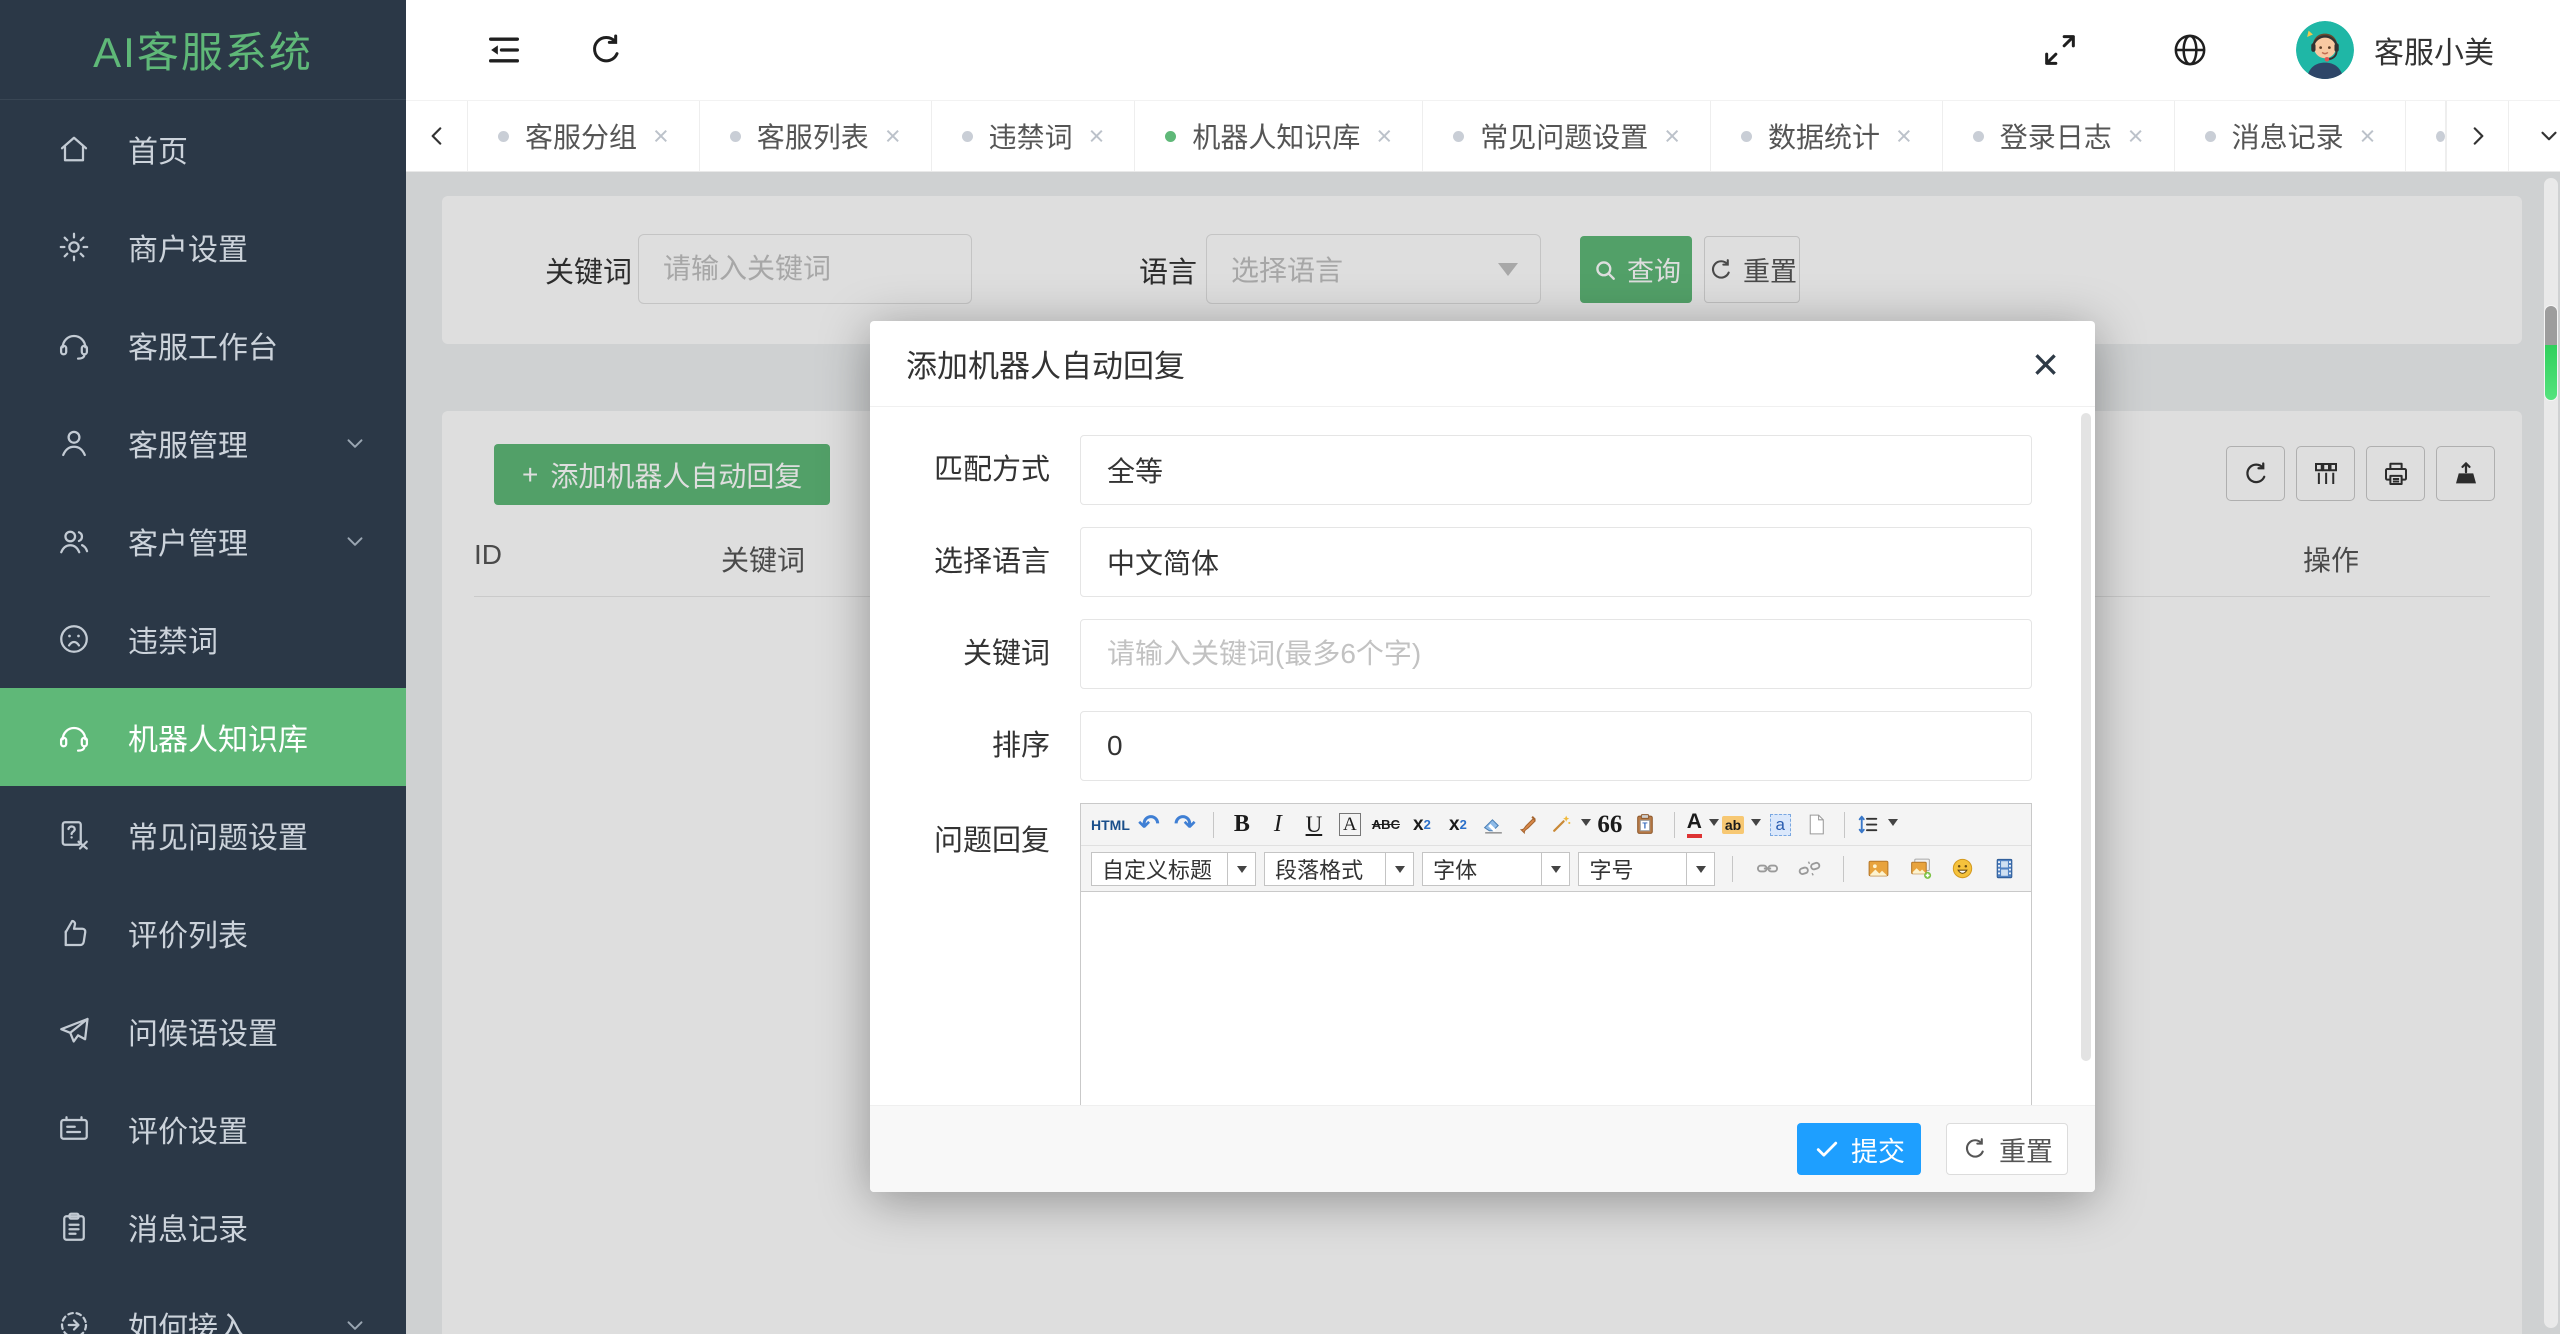  I want to click on submit-button: 提交, so click(1859, 1149).